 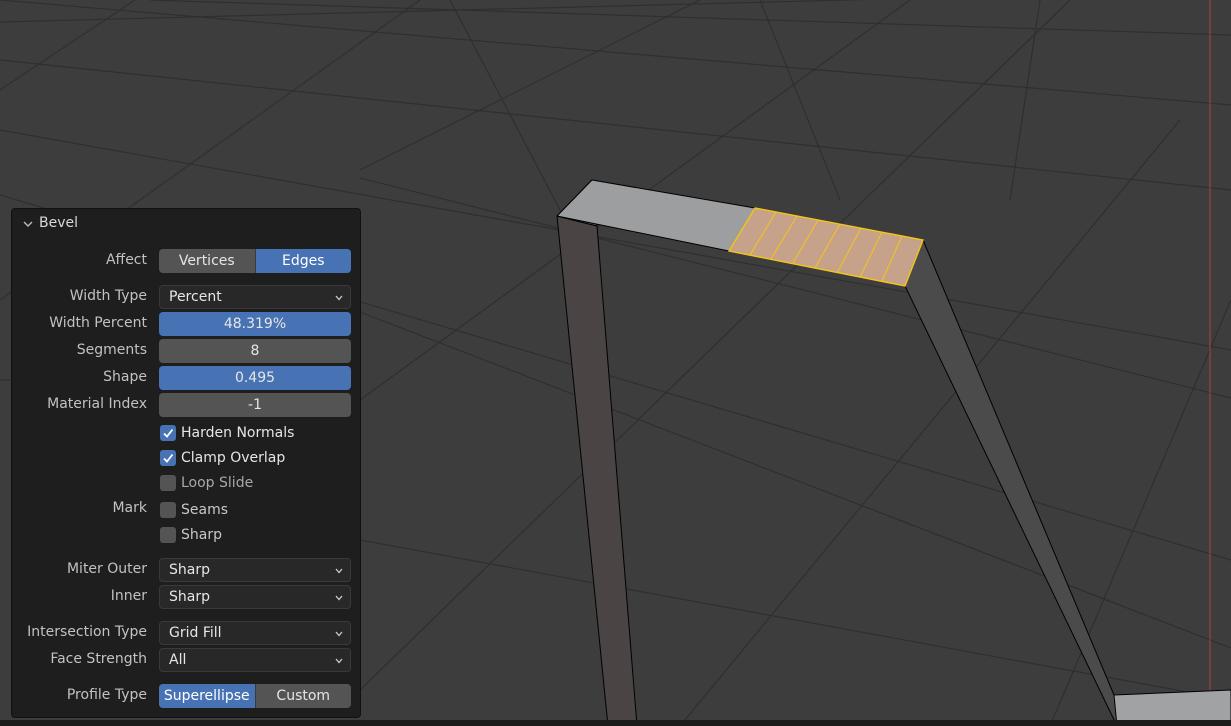 I want to click on width-percent-value: 48.319%, so click(x=255, y=324).